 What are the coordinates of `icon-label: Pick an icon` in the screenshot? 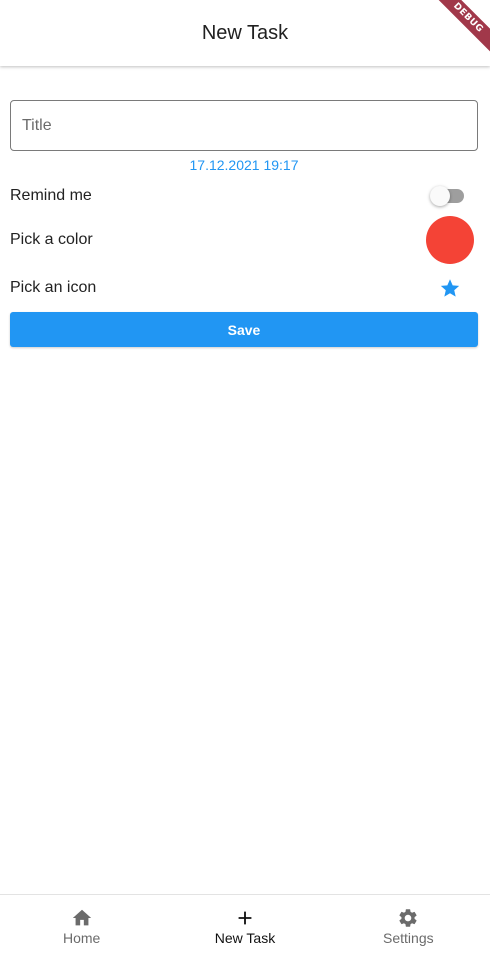 It's located at (53, 287).